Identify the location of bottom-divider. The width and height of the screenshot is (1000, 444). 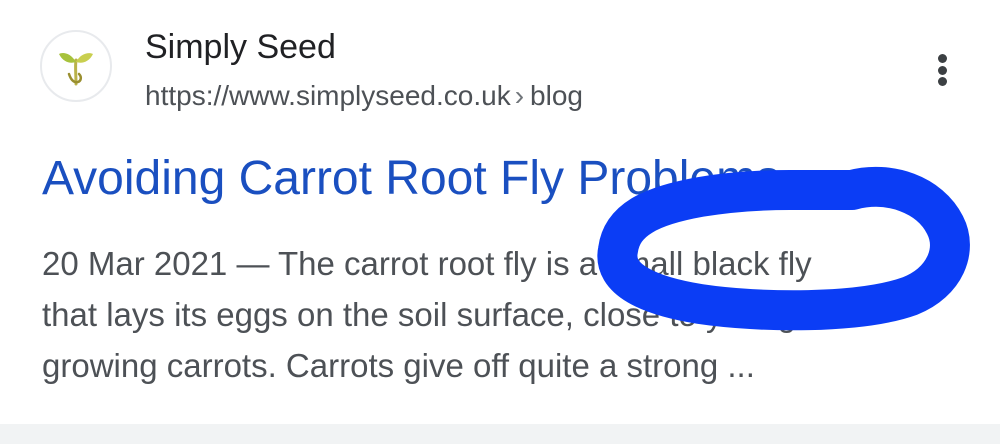
(500, 434).